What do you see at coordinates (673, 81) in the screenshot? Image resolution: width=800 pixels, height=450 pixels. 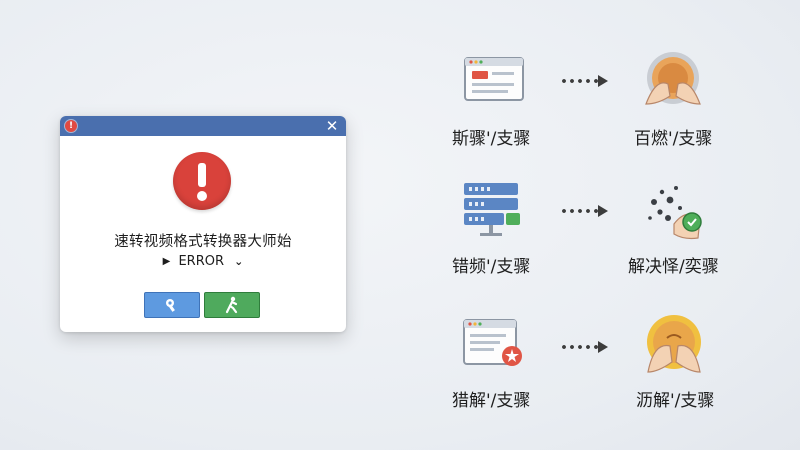 I see `hands-covering-face-icon` at bounding box center [673, 81].